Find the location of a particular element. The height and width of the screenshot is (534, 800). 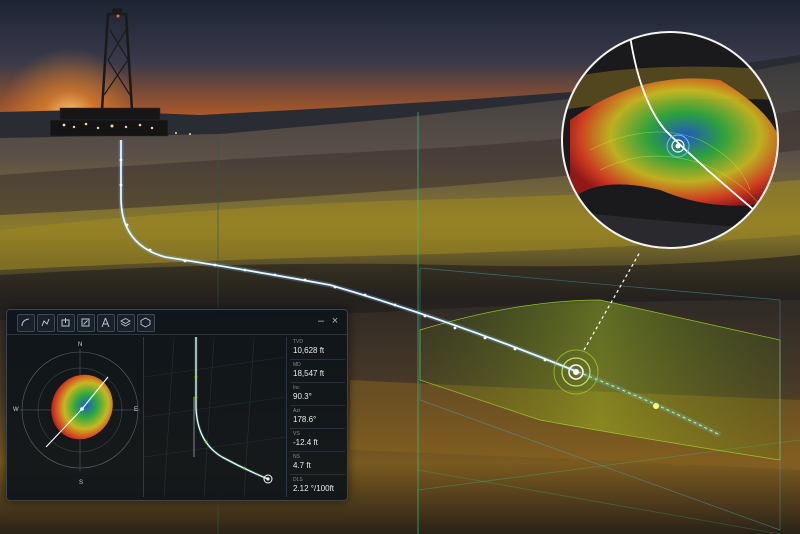

readout-azi: Azi 178.6° is located at coordinates (317, 417).